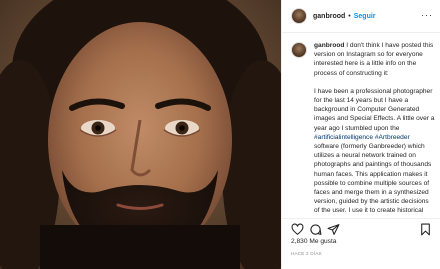 Image resolution: width=440 pixels, height=269 pixels. What do you see at coordinates (297, 229) in the screenshot?
I see `heart-outline-icon` at bounding box center [297, 229].